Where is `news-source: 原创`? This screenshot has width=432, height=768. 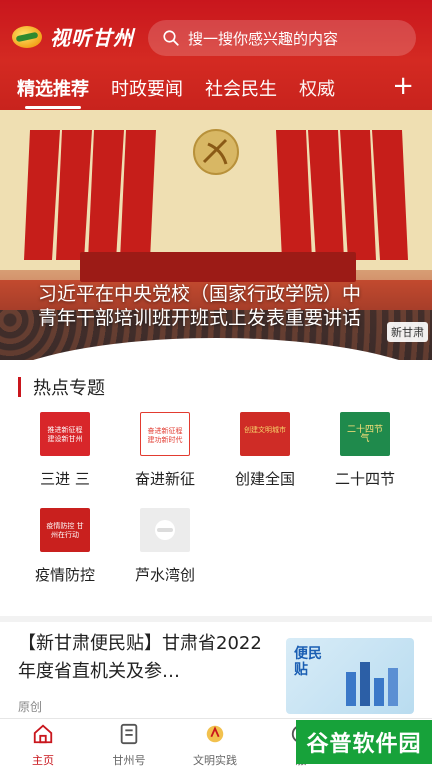 news-source: 原创 is located at coordinates (30, 707).